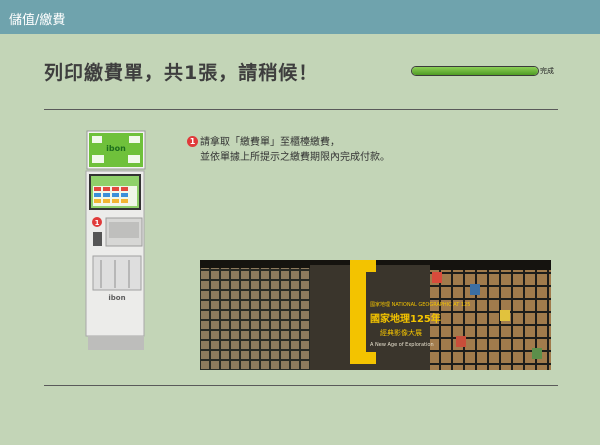  What do you see at coordinates (295, 157) in the screenshot?
I see `instruction-line-2: 並依單據上所提示之繳費期限內完成付款。` at bounding box center [295, 157].